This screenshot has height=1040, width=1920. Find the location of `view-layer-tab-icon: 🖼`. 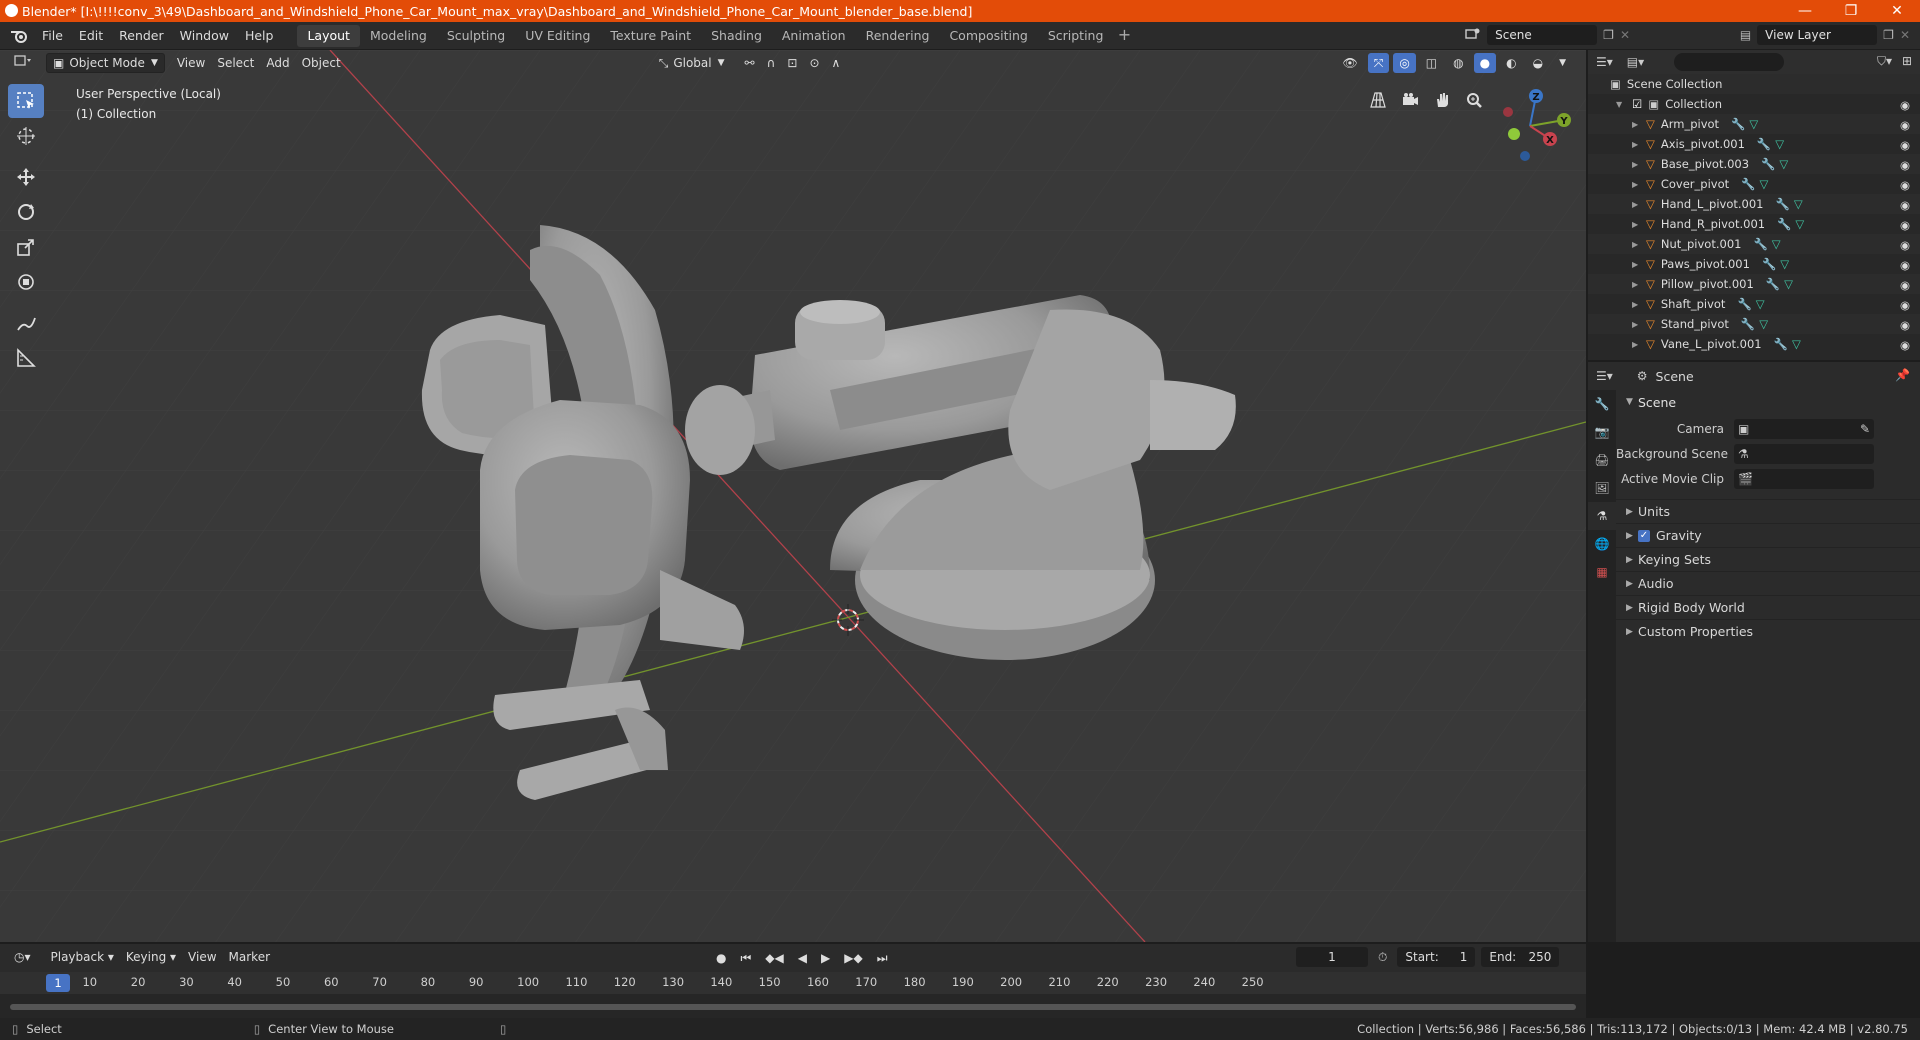

view-layer-tab-icon: 🖼 is located at coordinates (1602, 488).